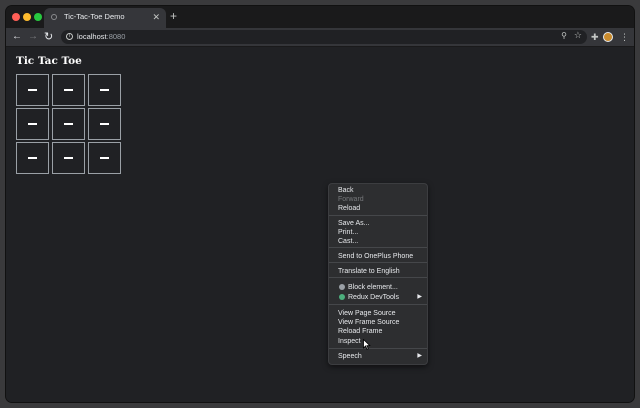 Image resolution: width=640 pixels, height=408 pixels. Describe the element at coordinates (349, 208) in the screenshot. I see `menu-item-label: Reload` at that location.